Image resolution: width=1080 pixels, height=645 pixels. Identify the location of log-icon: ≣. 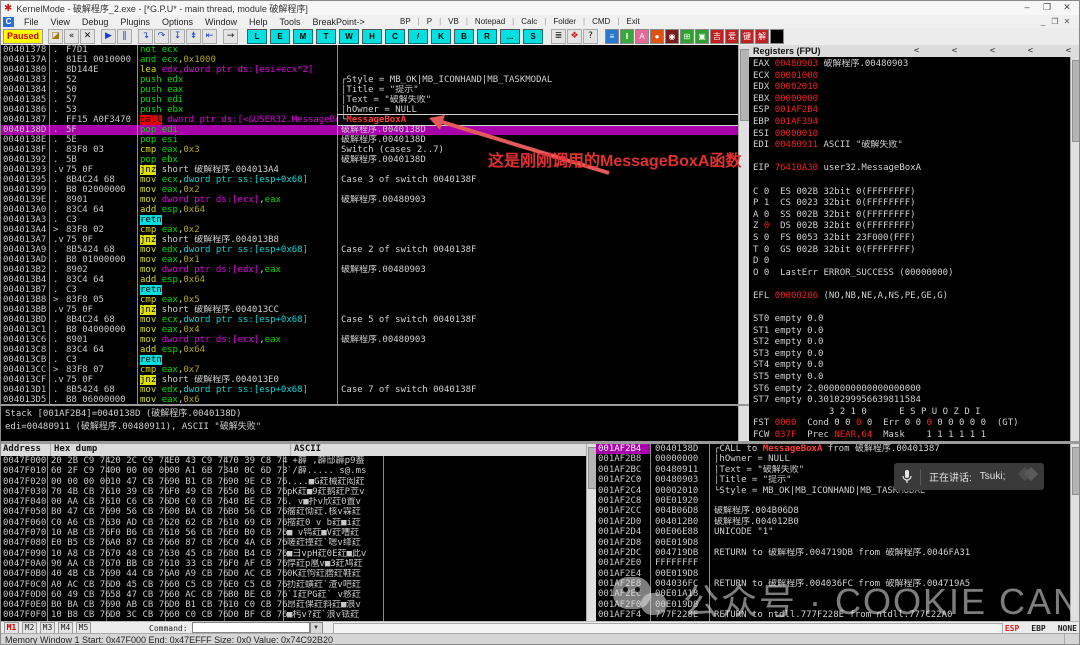
(558, 36).